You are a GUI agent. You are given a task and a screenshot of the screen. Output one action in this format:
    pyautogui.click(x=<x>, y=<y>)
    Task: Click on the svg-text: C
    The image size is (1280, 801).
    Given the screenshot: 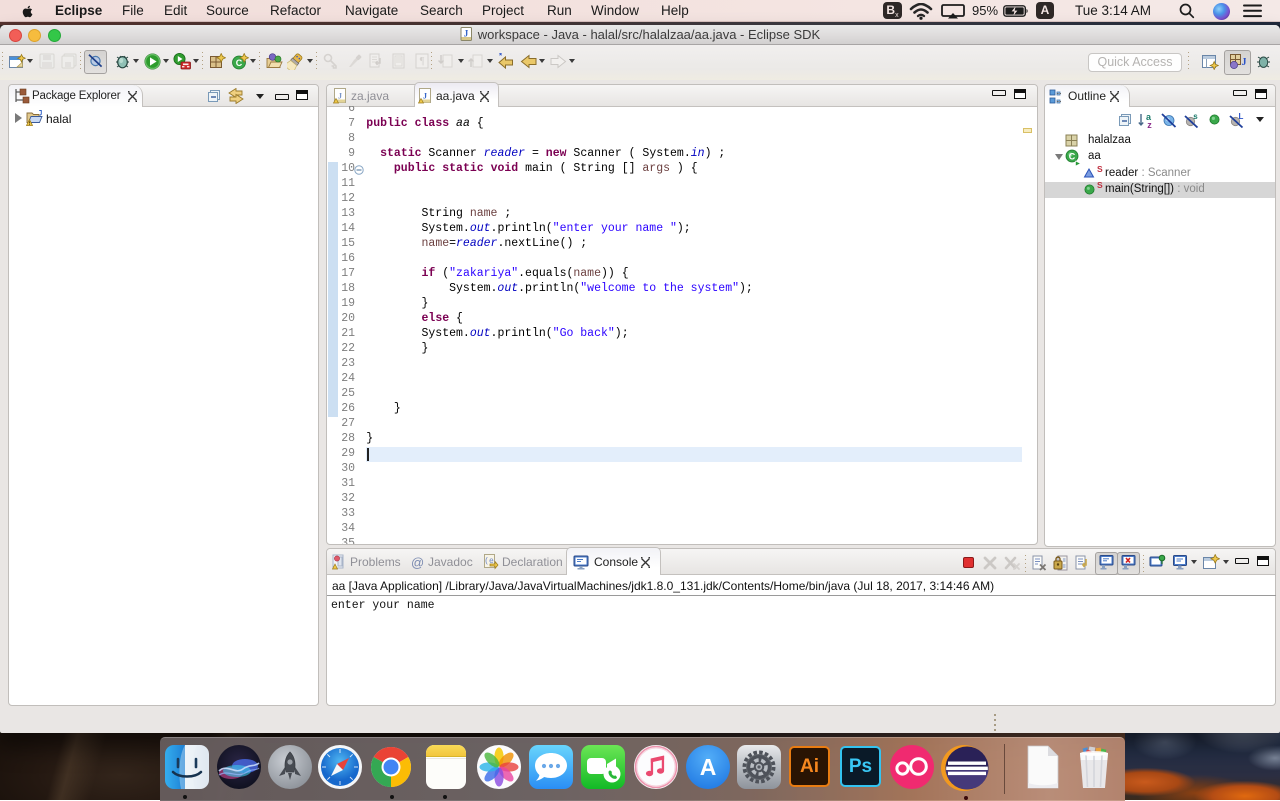 What is the action you would take?
    pyautogui.click(x=1072, y=157)
    